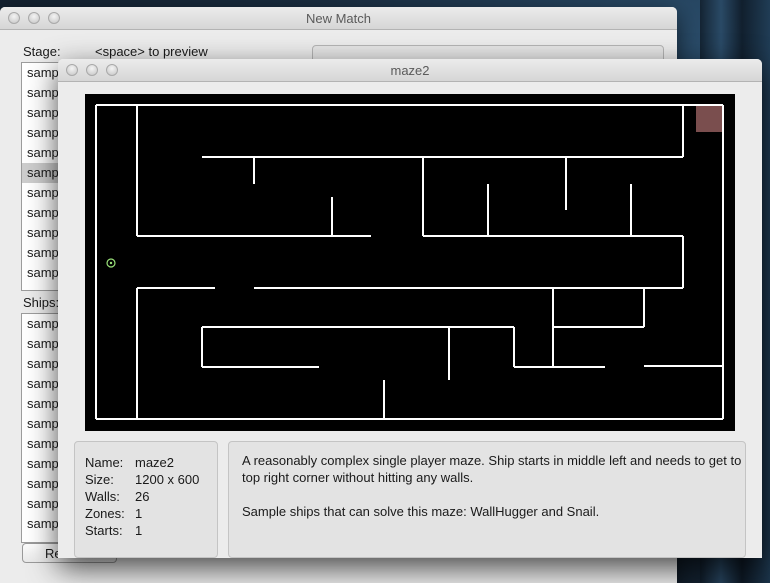  I want to click on stat-value: 1200 x 600, so click(167, 479).